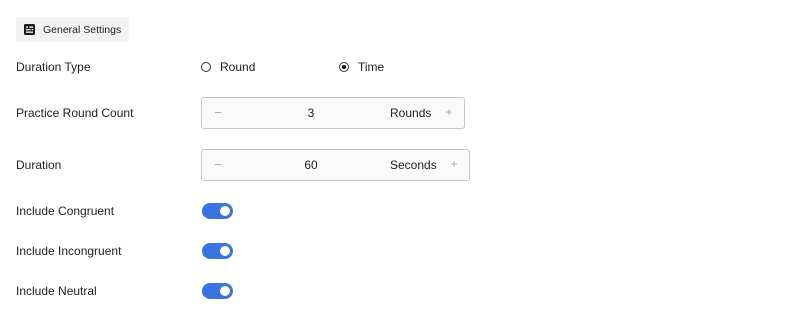 Image resolution: width=805 pixels, height=314 pixels. I want to click on practice-round-count-value: 3, so click(311, 113).